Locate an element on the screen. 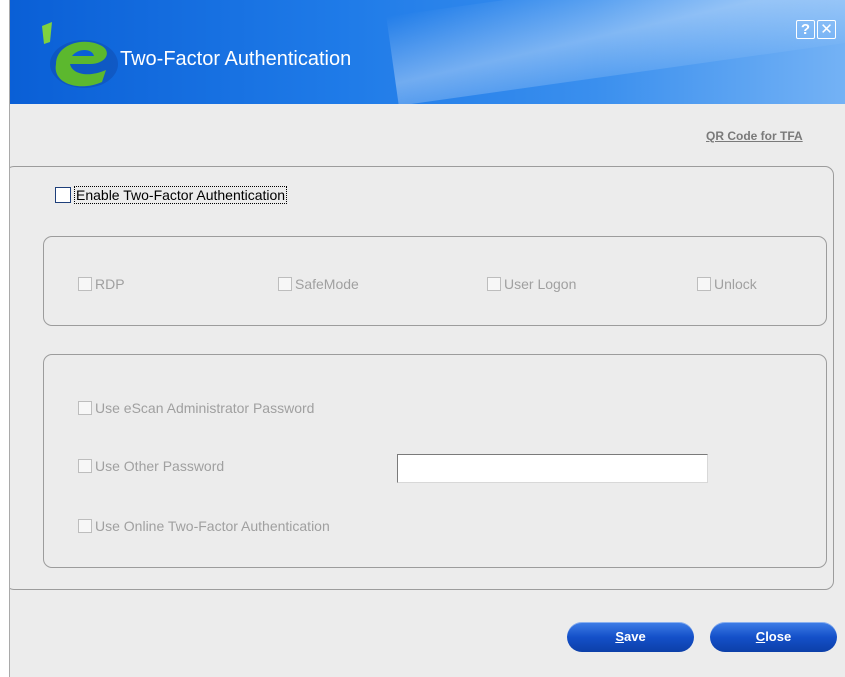 The image size is (845, 677). close-button: Close is located at coordinates (773, 637).